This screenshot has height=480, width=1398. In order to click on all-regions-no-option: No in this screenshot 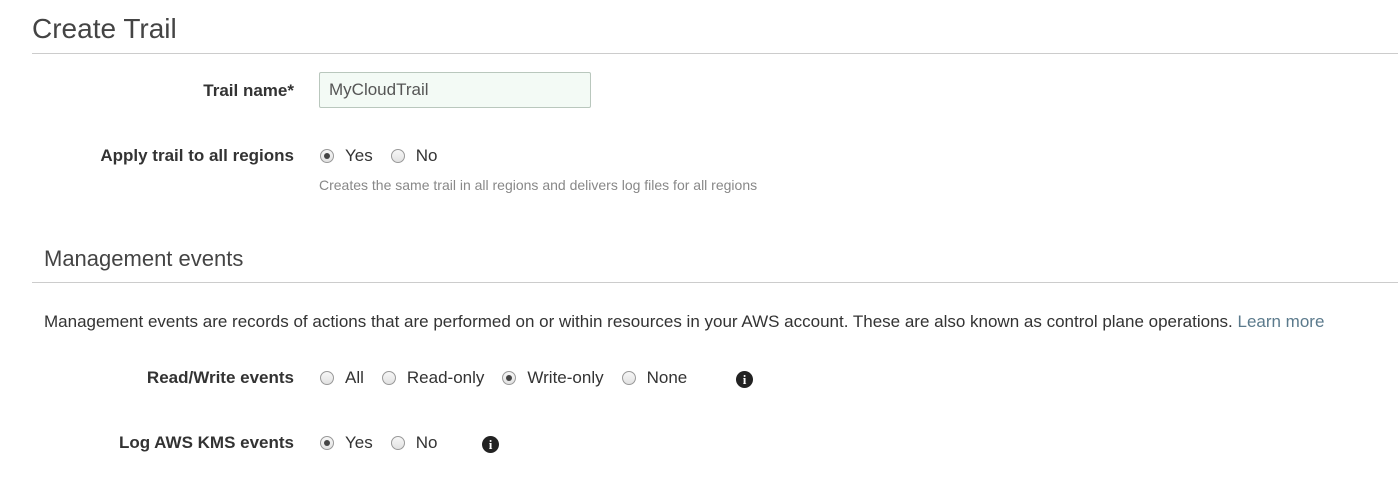, I will do `click(414, 156)`.